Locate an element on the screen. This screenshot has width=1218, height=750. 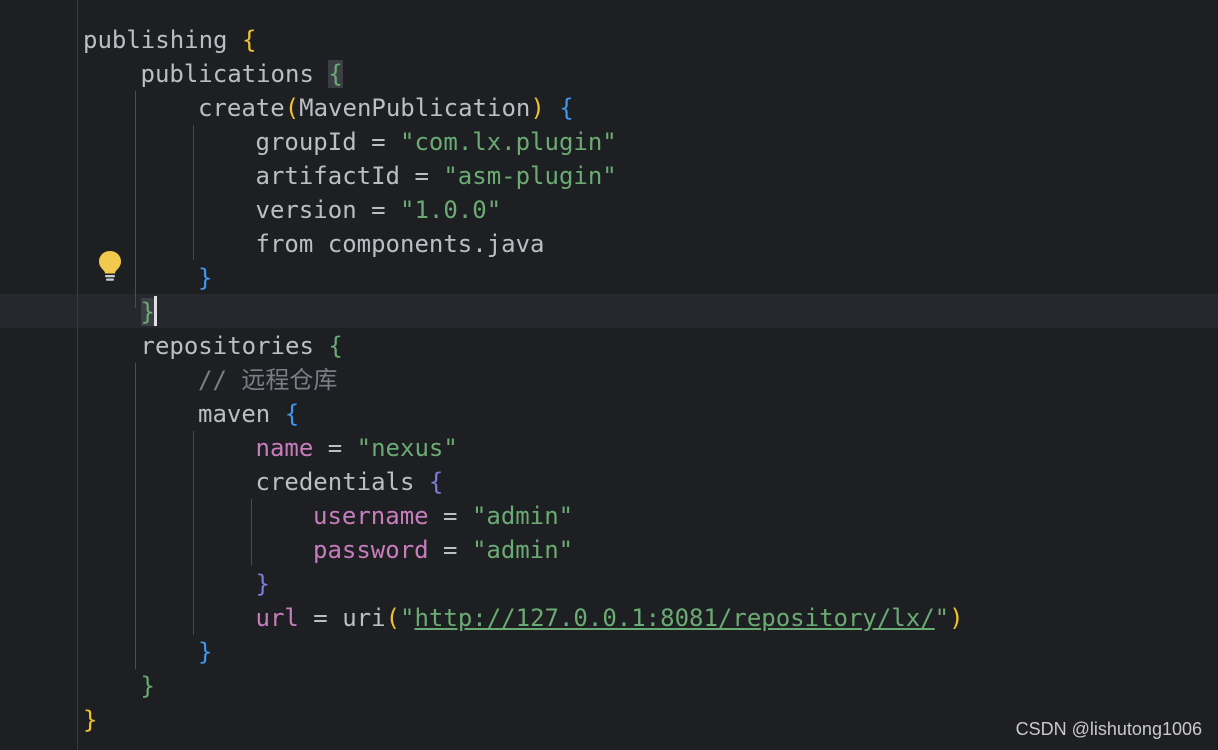
code-line: repositories { is located at coordinates (241, 346).